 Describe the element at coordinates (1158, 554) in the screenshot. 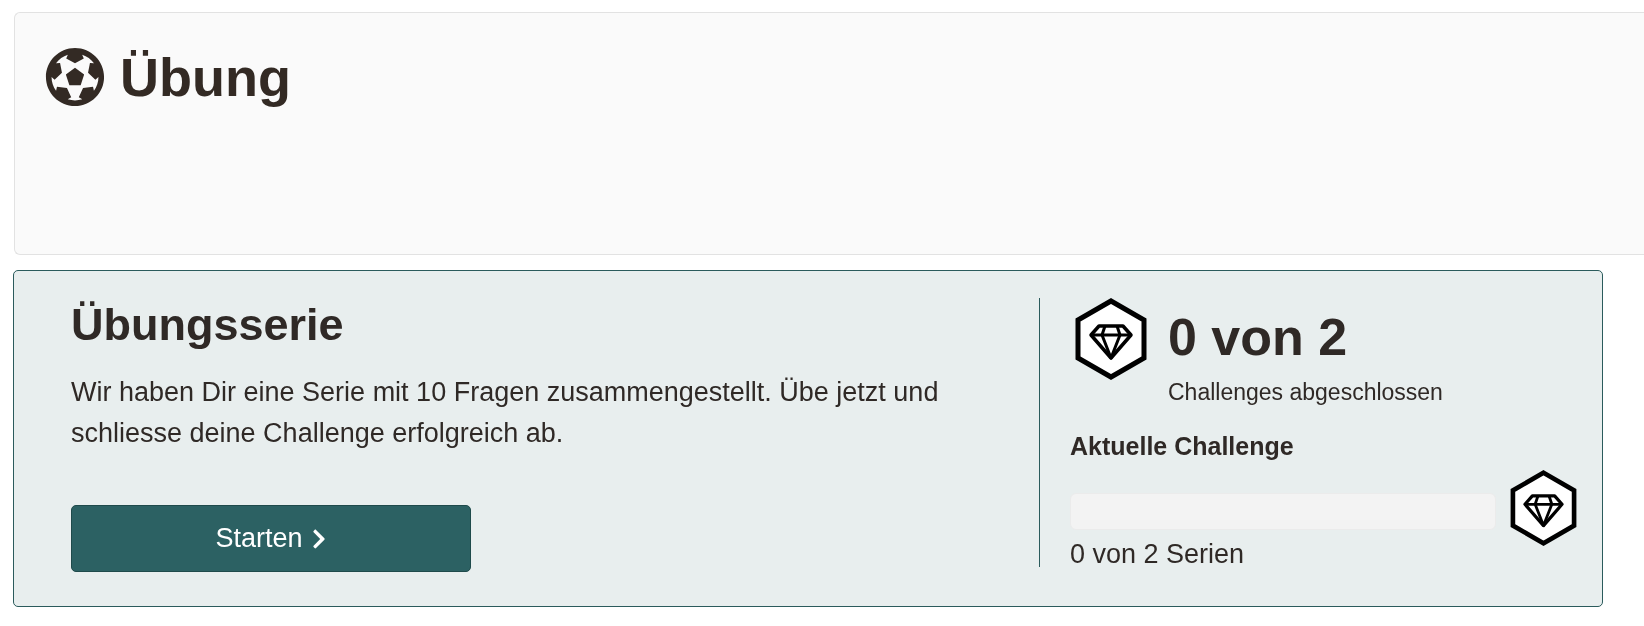

I see `progress-reading: 0 von 2 Serien` at that location.